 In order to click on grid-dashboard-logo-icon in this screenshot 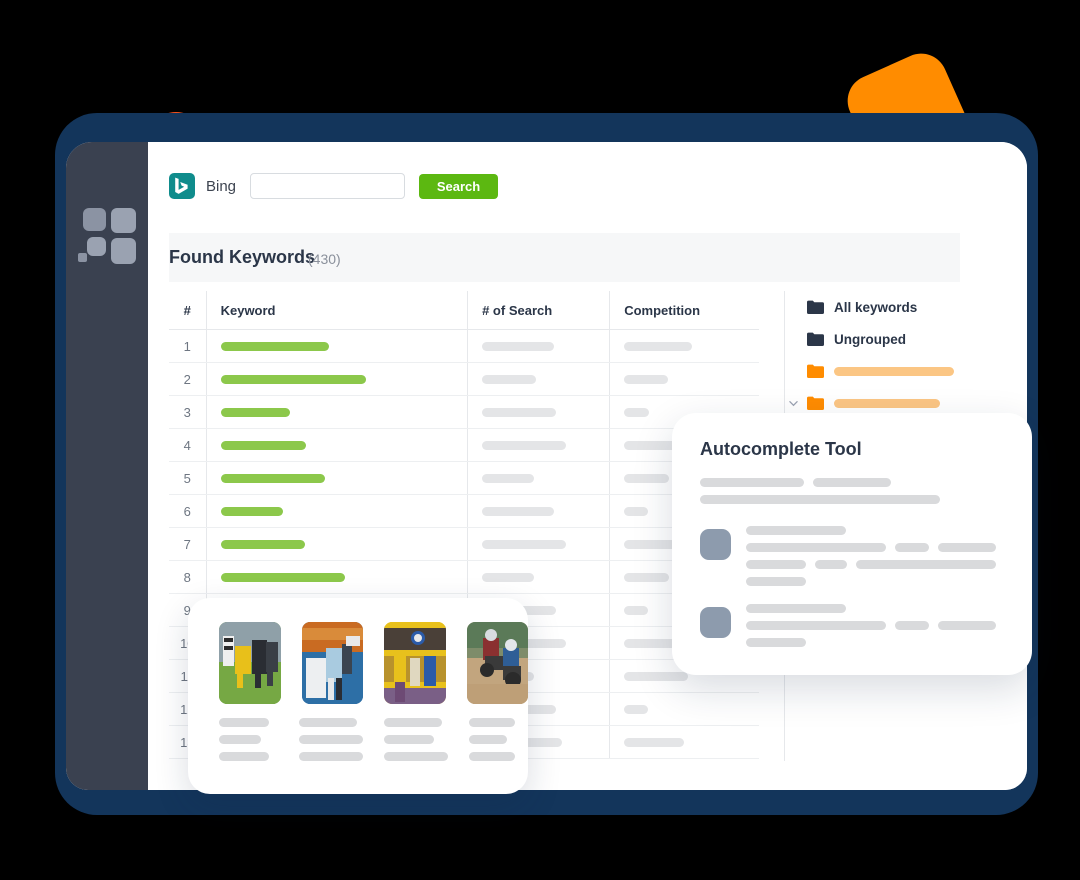, I will do `click(107, 236)`.